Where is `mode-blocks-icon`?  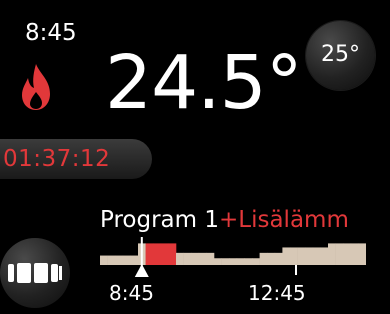
mode-blocks-icon is located at coordinates (35, 273).